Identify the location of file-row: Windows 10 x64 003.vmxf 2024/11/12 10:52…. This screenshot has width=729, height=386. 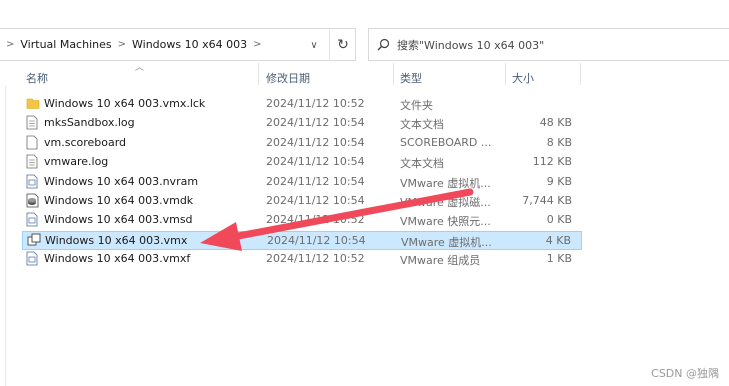
(302, 259).